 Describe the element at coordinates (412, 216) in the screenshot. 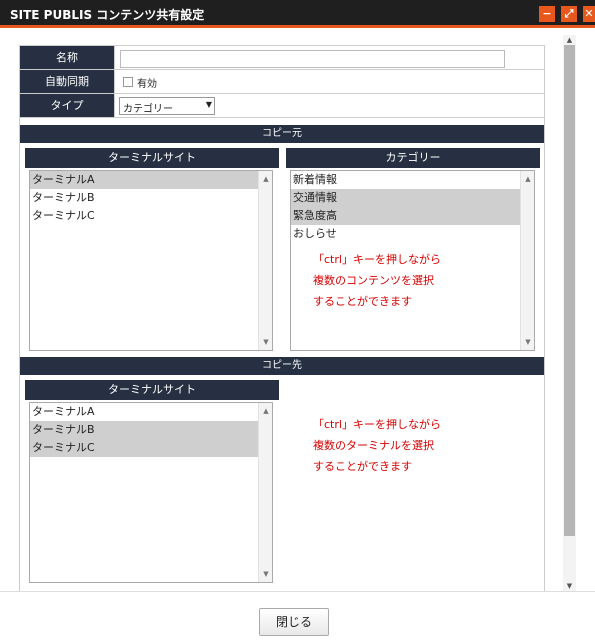

I see `list-item: 緊急度高` at that location.